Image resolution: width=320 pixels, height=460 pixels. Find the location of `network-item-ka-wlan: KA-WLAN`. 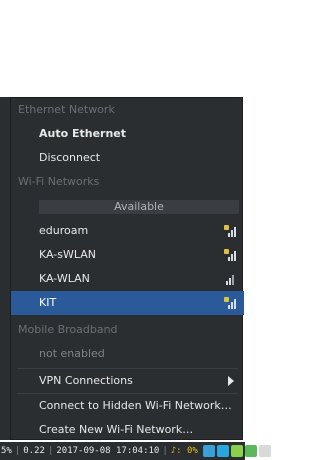

network-item-ka-wlan: KA-WLAN is located at coordinates (127, 279).